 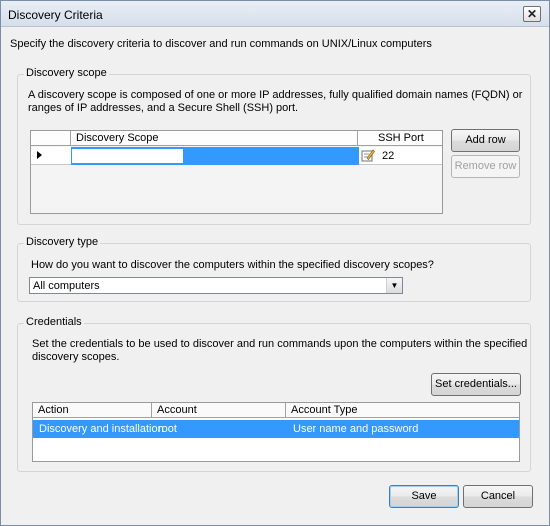 What do you see at coordinates (219, 410) in the screenshot?
I see `column-header-account: Account` at bounding box center [219, 410].